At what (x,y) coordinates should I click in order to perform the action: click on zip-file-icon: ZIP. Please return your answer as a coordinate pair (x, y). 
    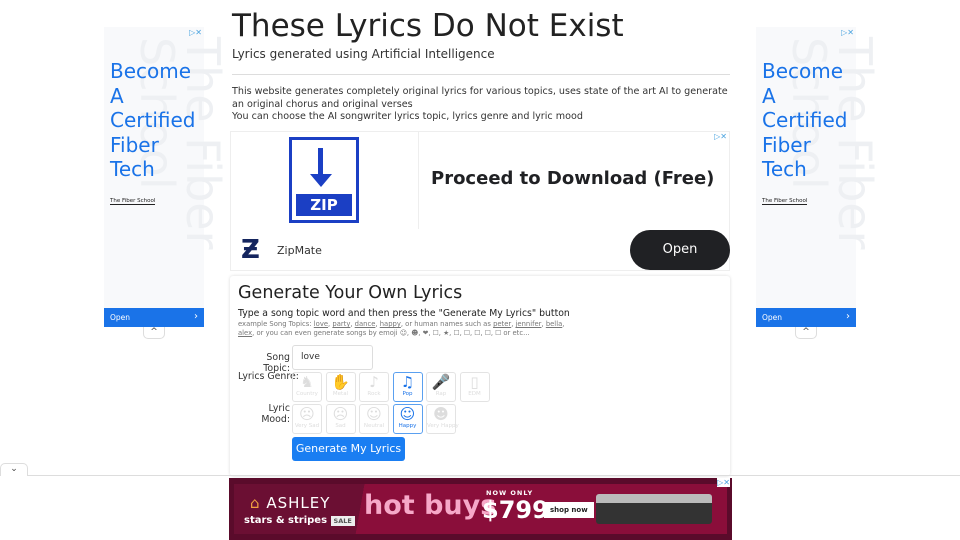
    Looking at the image, I should click on (324, 180).